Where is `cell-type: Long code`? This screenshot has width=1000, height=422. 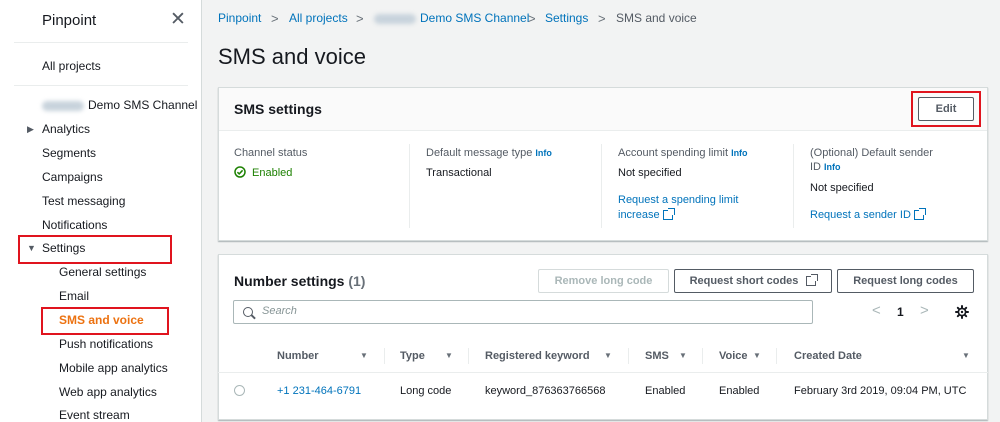
cell-type: Long code is located at coordinates (426, 391).